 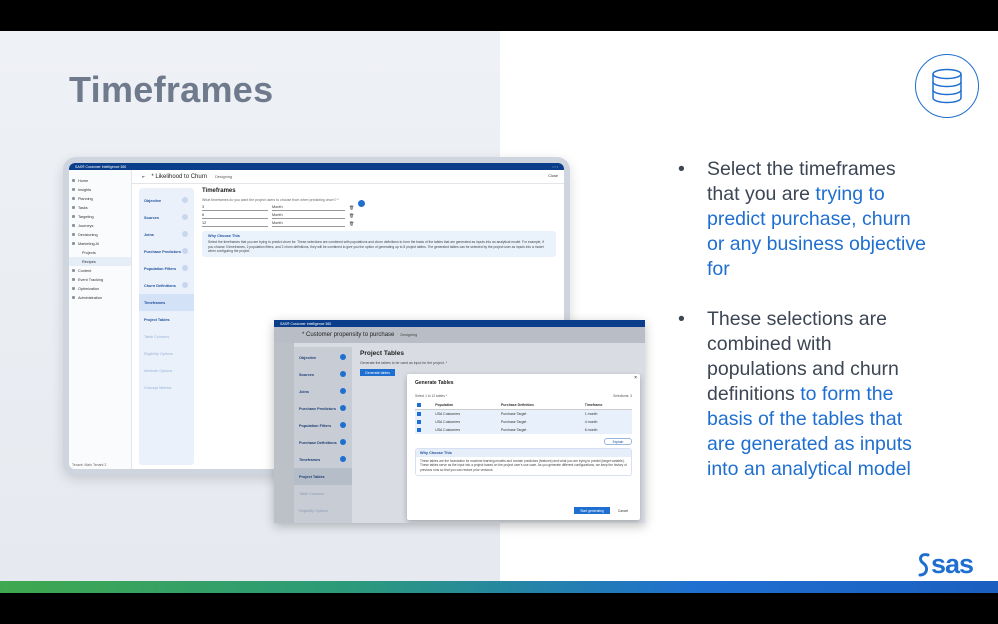 What do you see at coordinates (459, 323) in the screenshot?
I see `app-topbar: SAS® Customer Intelligence 360` at bounding box center [459, 323].